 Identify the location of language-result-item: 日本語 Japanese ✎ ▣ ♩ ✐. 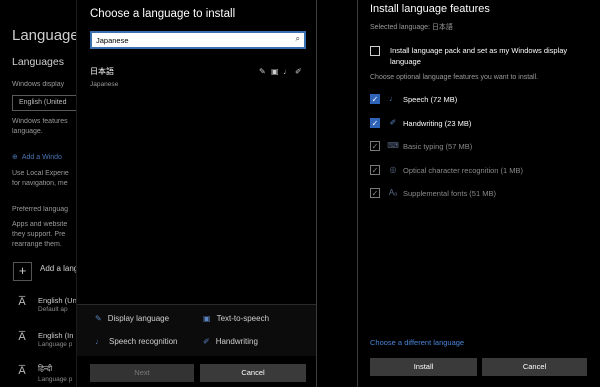
(197, 77).